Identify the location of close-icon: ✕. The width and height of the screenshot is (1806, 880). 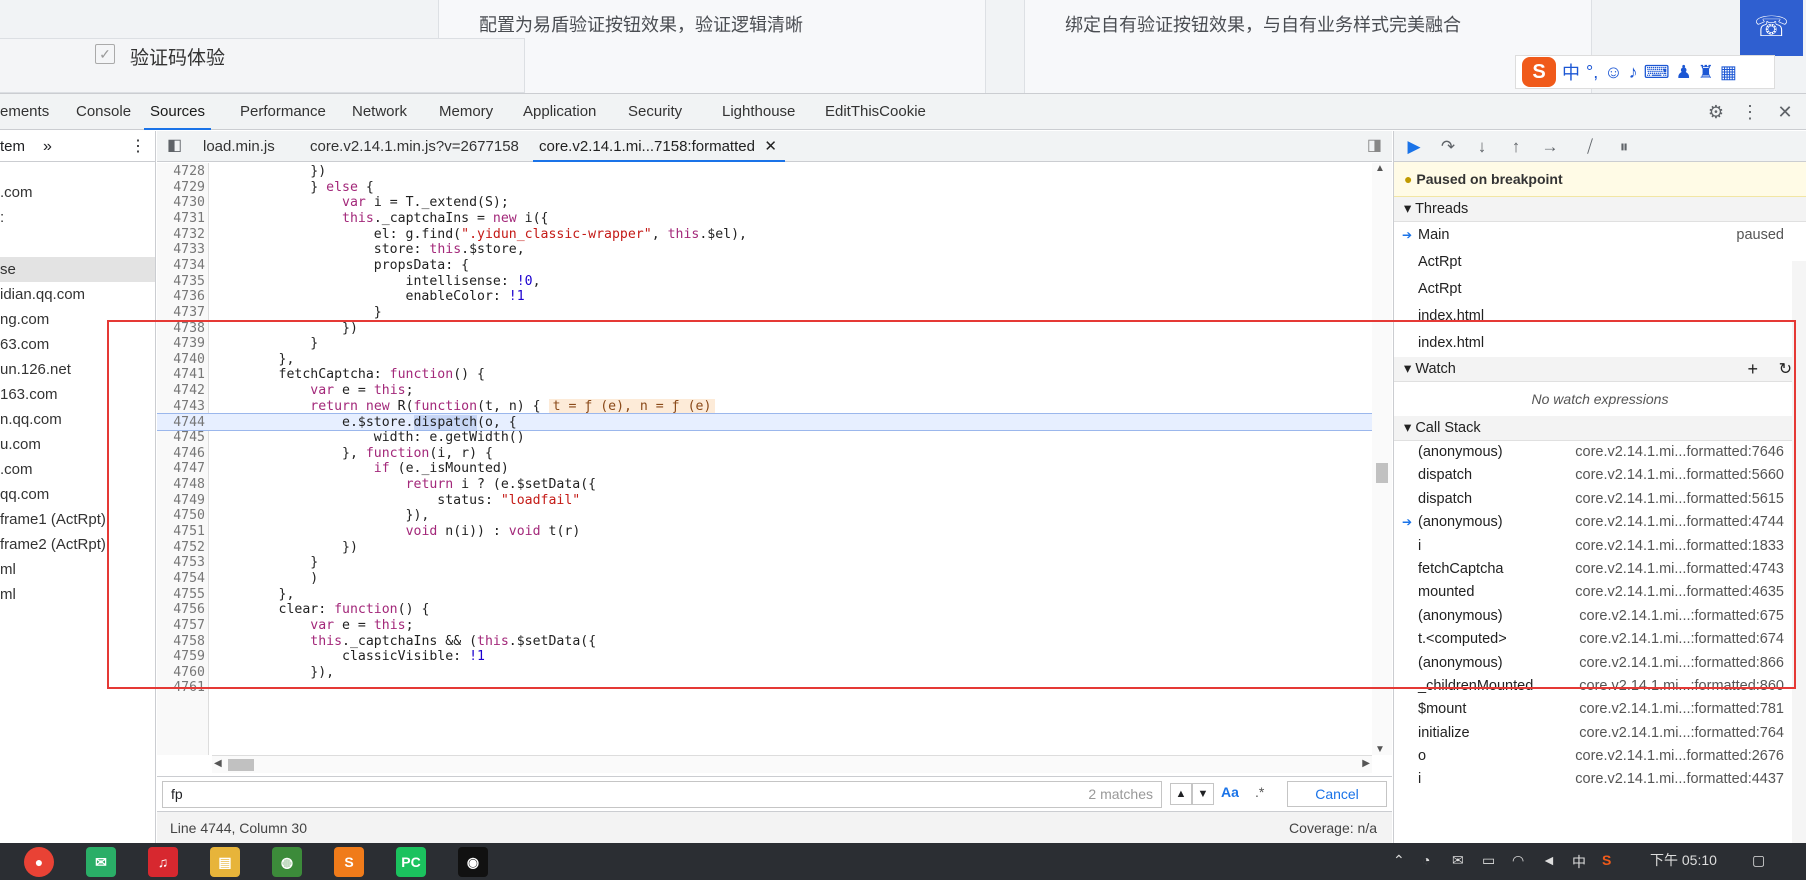
(1785, 112).